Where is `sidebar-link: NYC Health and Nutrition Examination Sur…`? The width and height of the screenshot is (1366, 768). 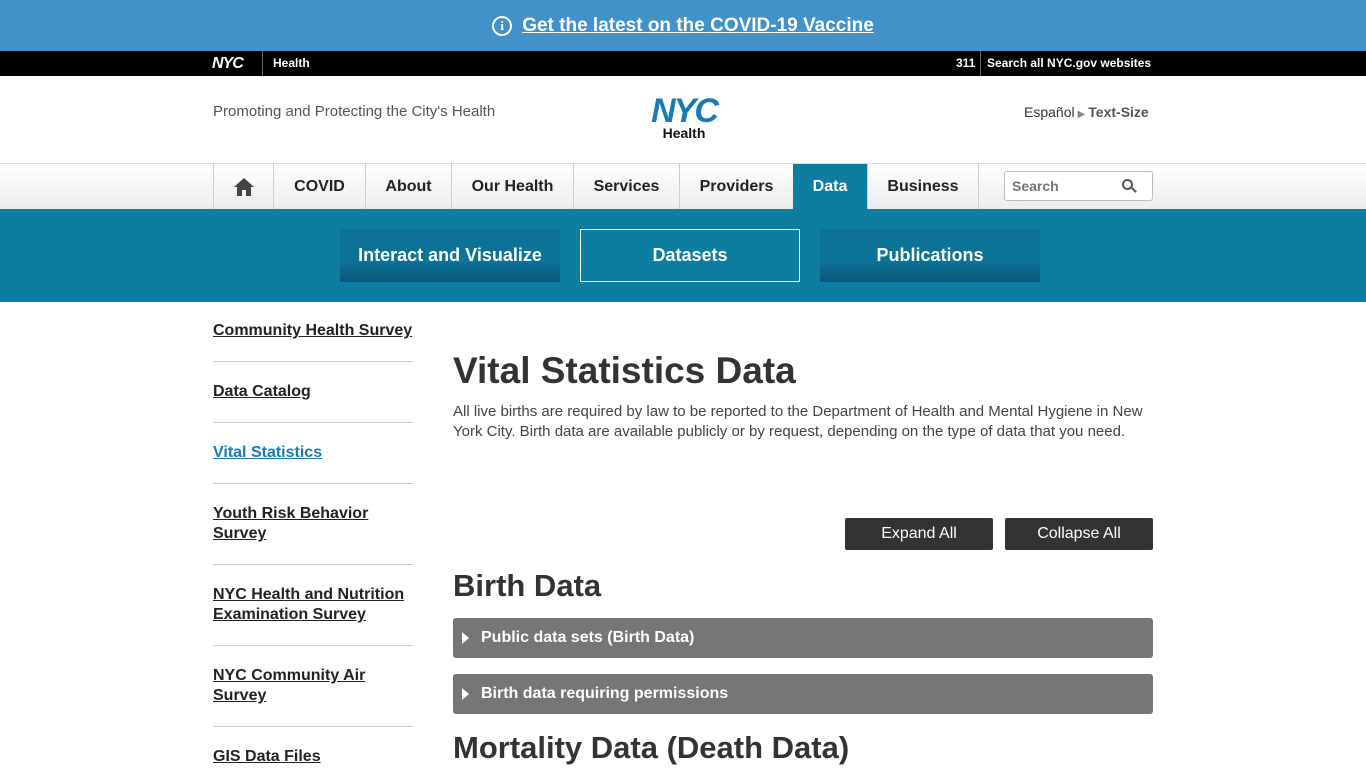
sidebar-link: NYC Health and Nutrition Examination Sur… is located at coordinates (308, 604).